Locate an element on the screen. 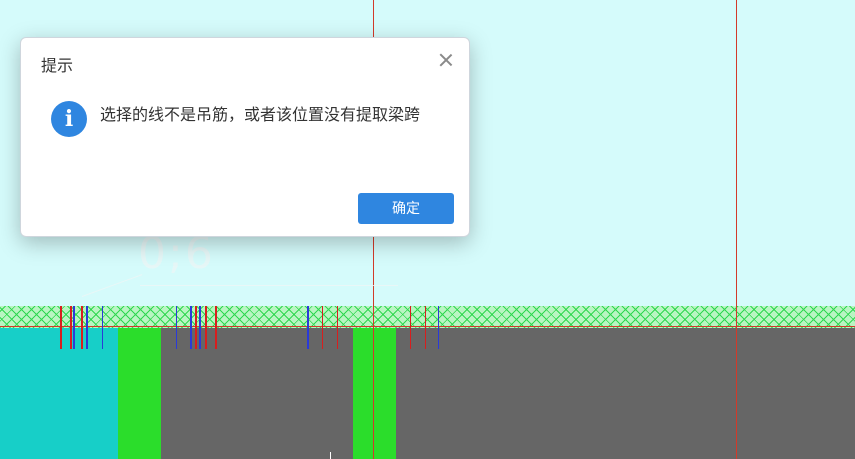  axis-line is located at coordinates (736, 229).